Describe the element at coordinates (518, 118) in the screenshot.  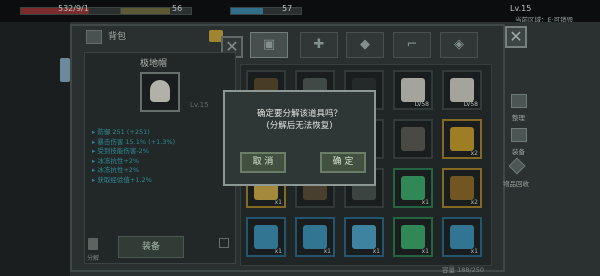
I see `sort-label: 整理` at that location.